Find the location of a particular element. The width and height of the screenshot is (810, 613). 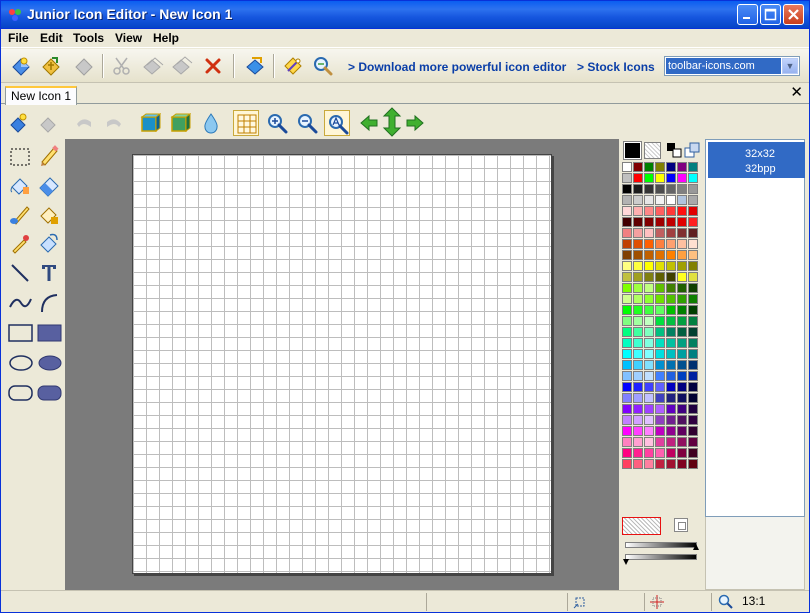

line-tool is located at coordinates (20, 273).